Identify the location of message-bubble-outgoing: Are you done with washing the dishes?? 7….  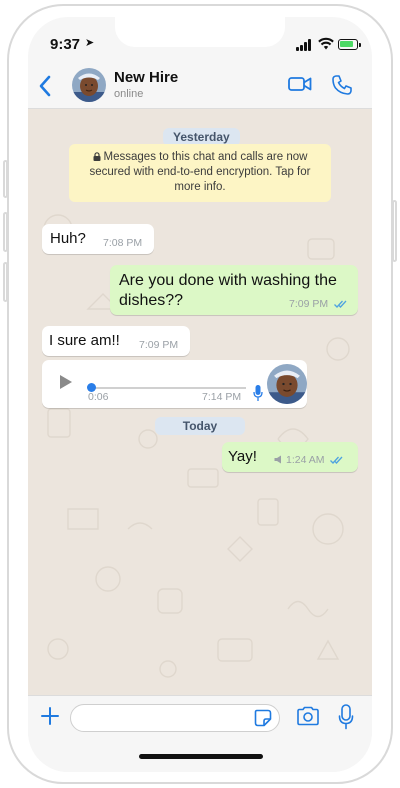
(234, 290).